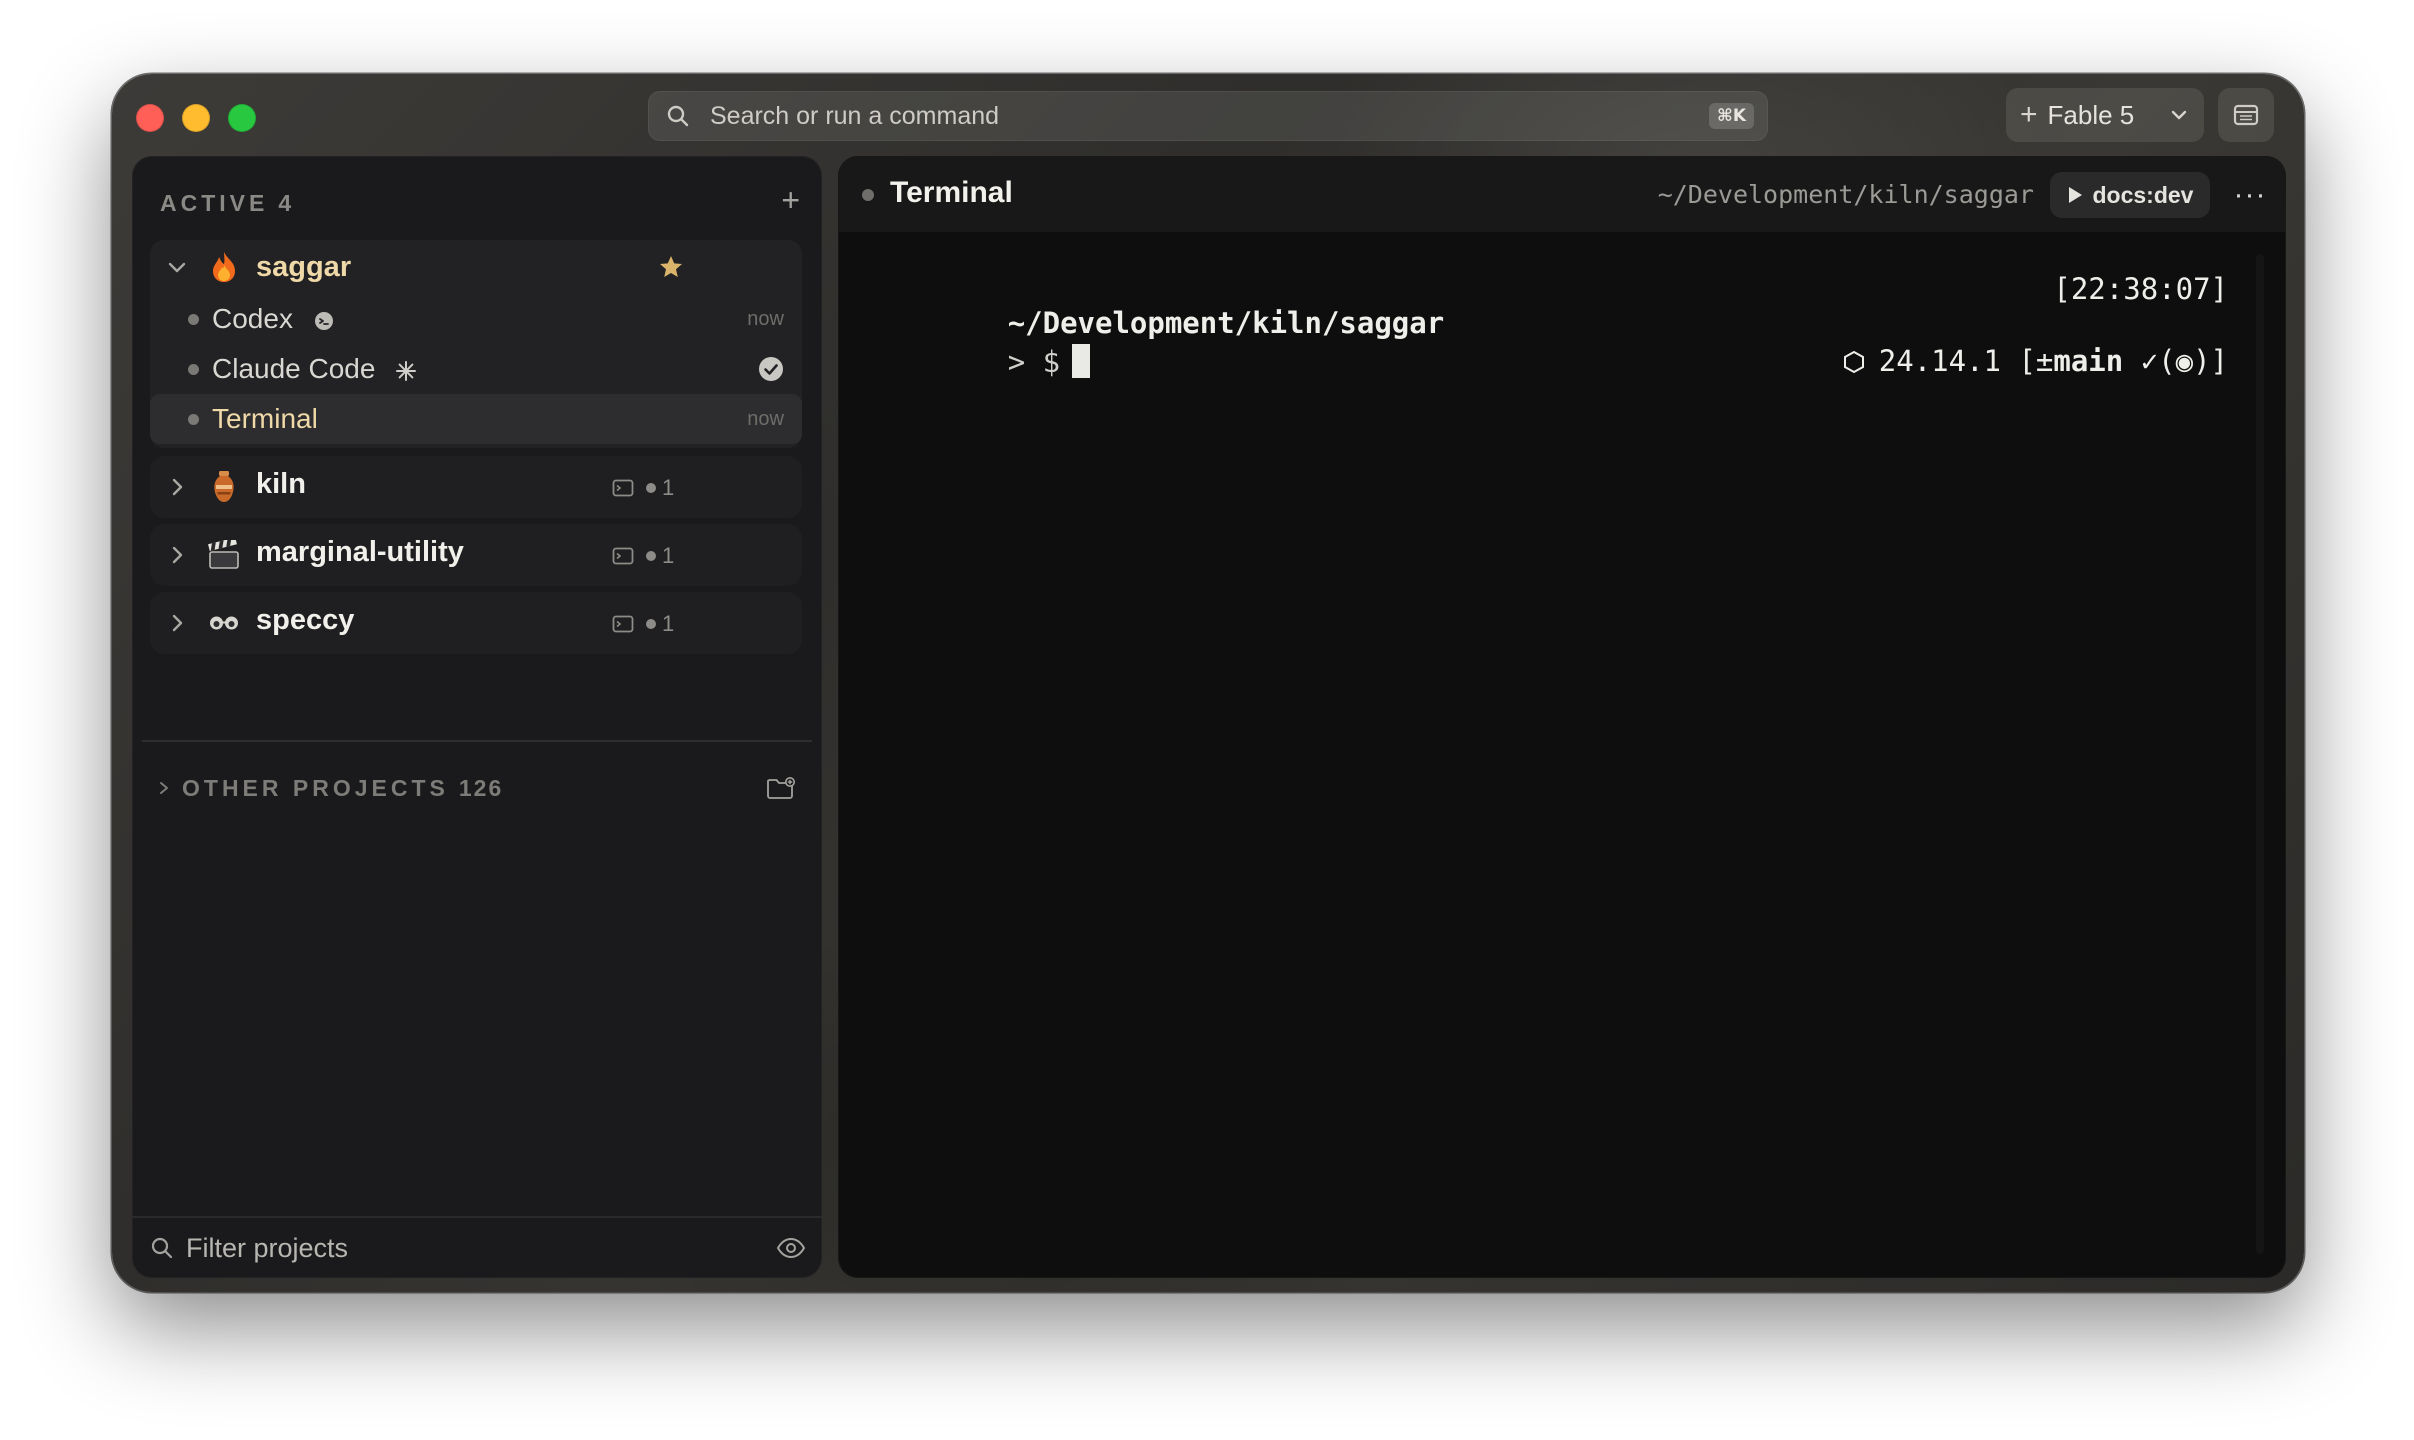  What do you see at coordinates (286, 203) in the screenshot?
I see `active-section-count: 4` at bounding box center [286, 203].